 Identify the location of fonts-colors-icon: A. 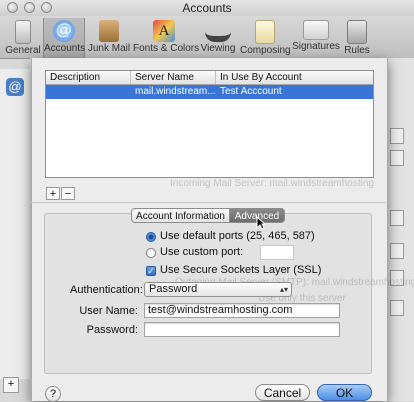
(164, 31).